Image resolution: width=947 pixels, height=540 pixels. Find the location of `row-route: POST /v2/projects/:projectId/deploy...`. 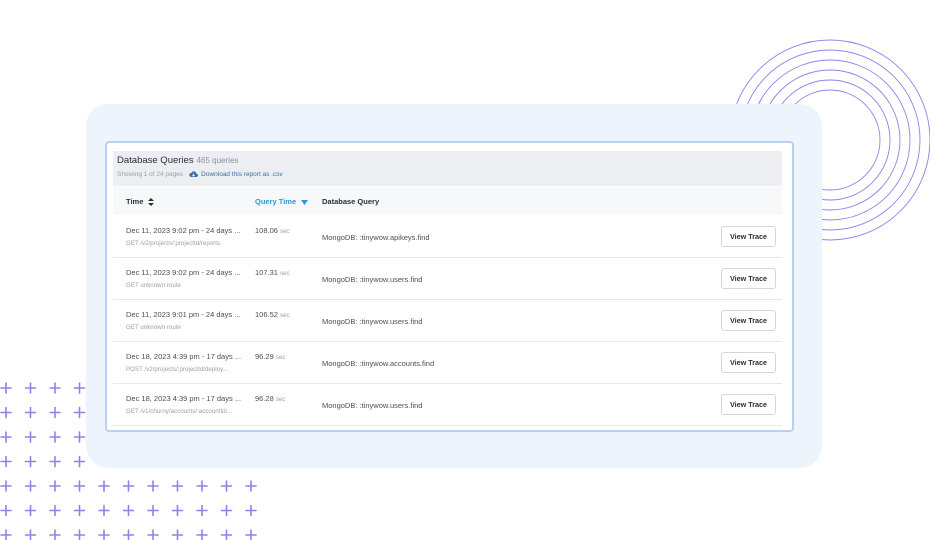

row-route: POST /v2/projects/:projectId/deploy... is located at coordinates (177, 369).